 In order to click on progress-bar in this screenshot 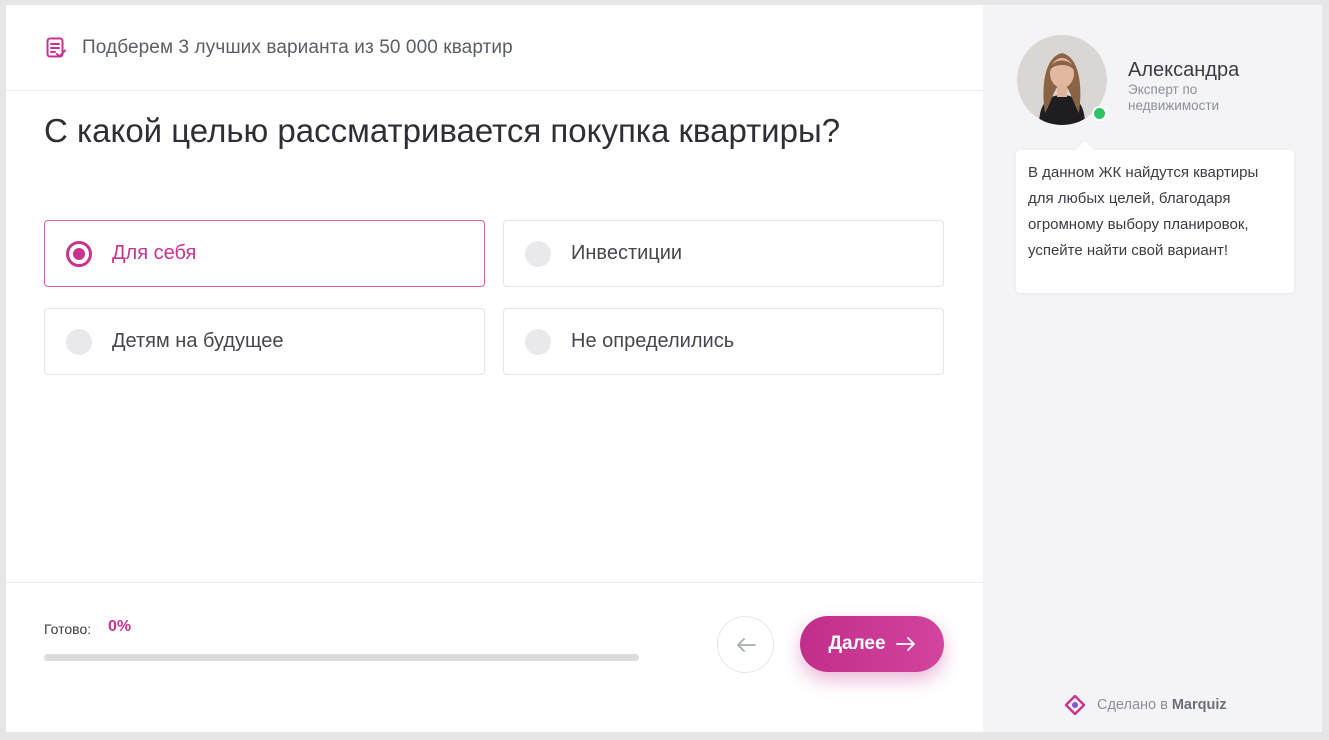, I will do `click(341, 657)`.